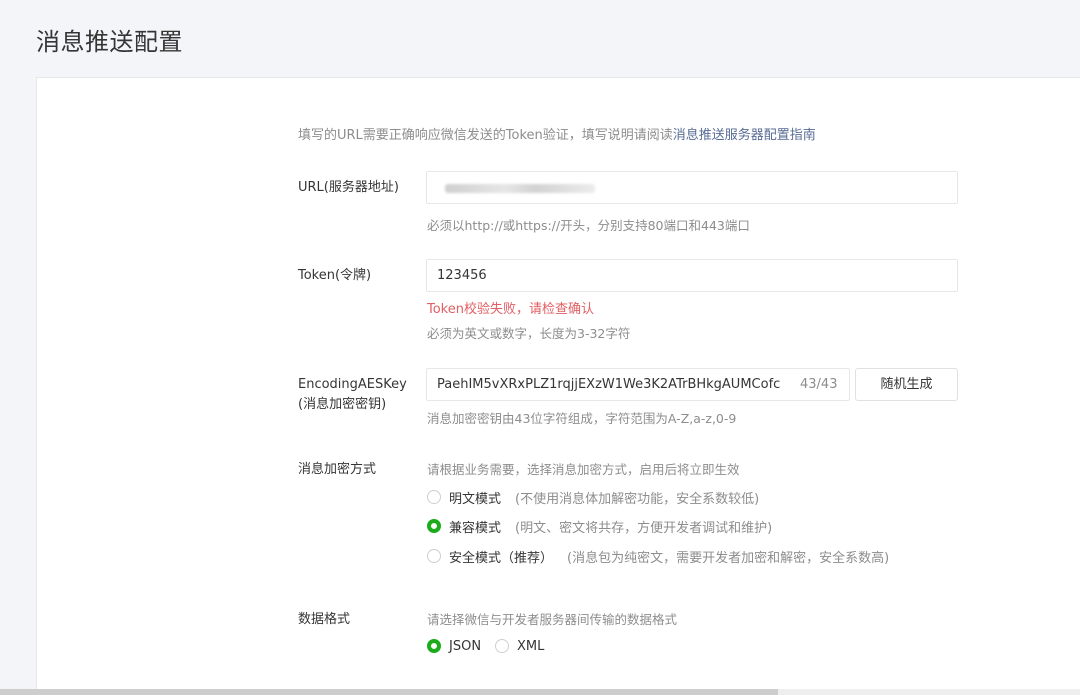  I want to click on aes-label-cn: (消息加密密钥), so click(342, 404).